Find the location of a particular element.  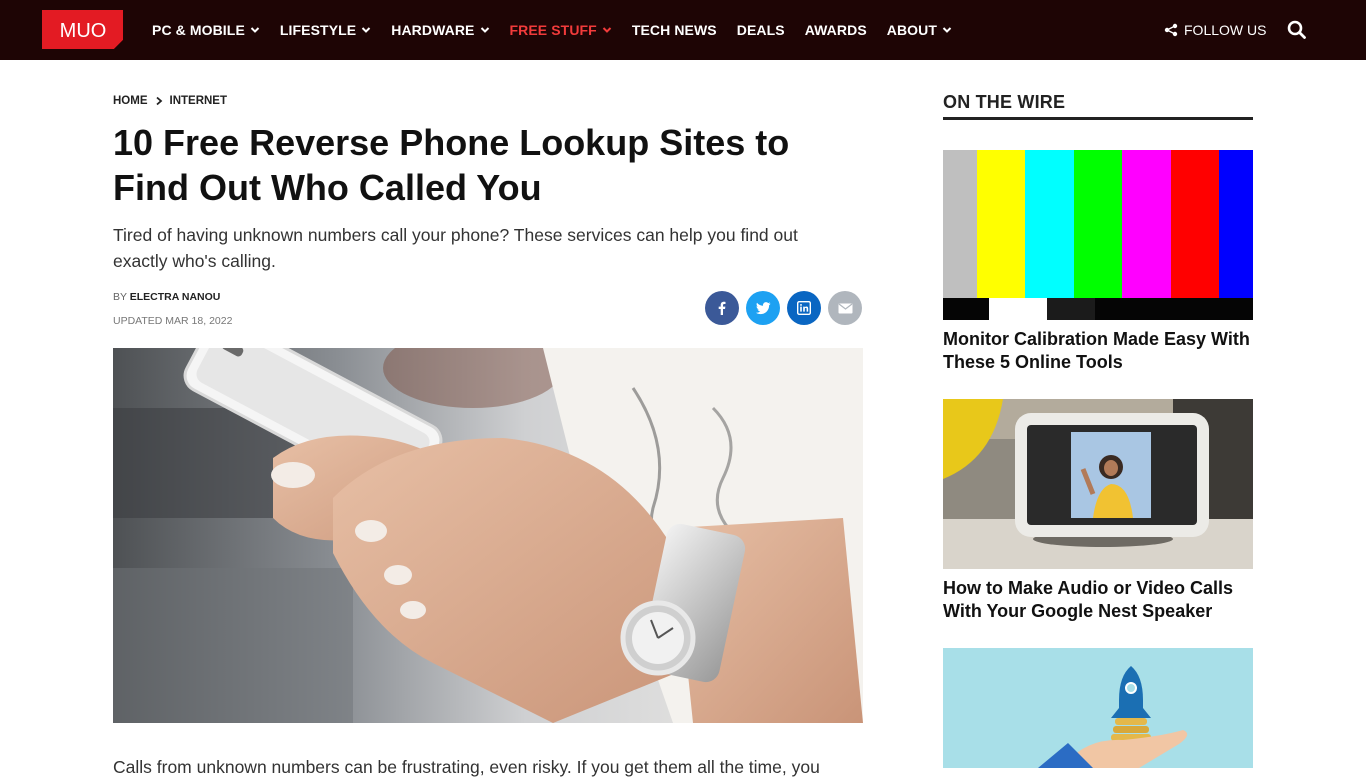

facebook-icon is located at coordinates (722, 308).